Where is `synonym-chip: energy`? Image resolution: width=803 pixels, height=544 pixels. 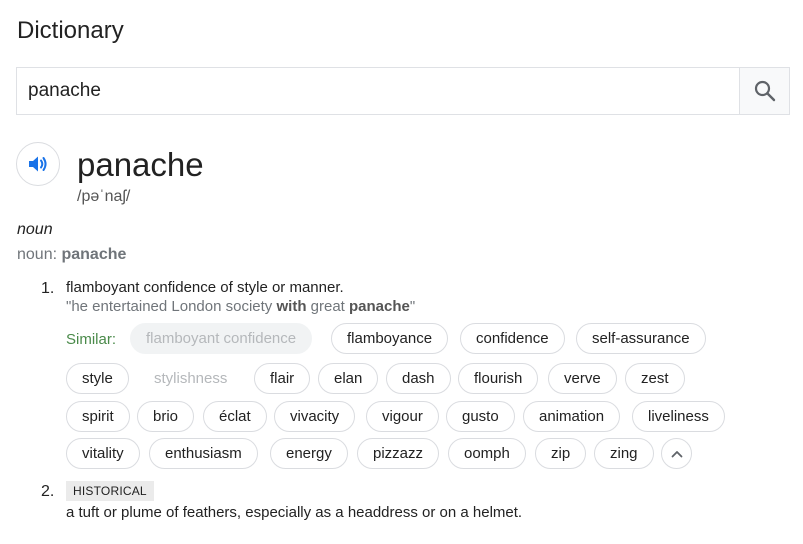
synonym-chip: energy is located at coordinates (309, 453).